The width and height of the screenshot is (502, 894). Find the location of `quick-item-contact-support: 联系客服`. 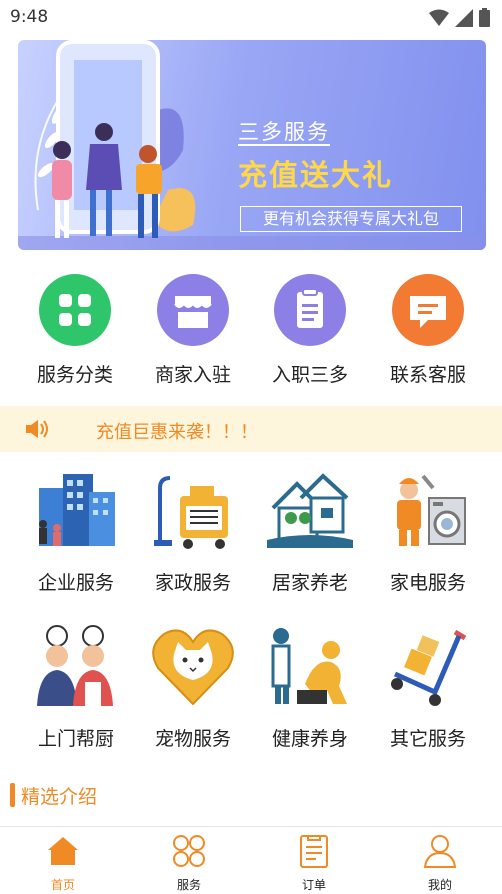

quick-item-contact-support: 联系客服 is located at coordinates (428, 328).